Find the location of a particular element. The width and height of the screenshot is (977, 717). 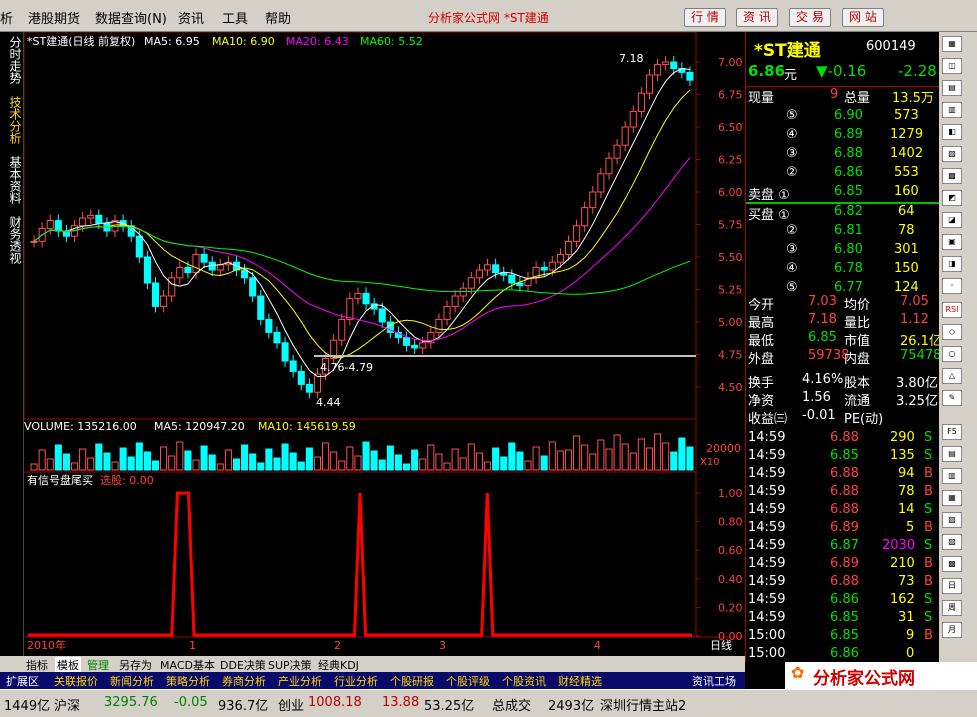

tab-stock-news: 个股资讯 is located at coordinates (524, 681).